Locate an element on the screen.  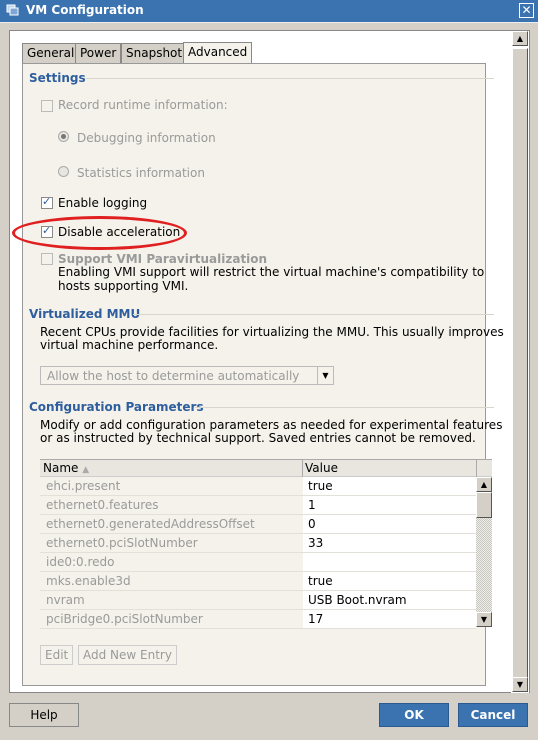
tab-power: Power is located at coordinates (98, 53).